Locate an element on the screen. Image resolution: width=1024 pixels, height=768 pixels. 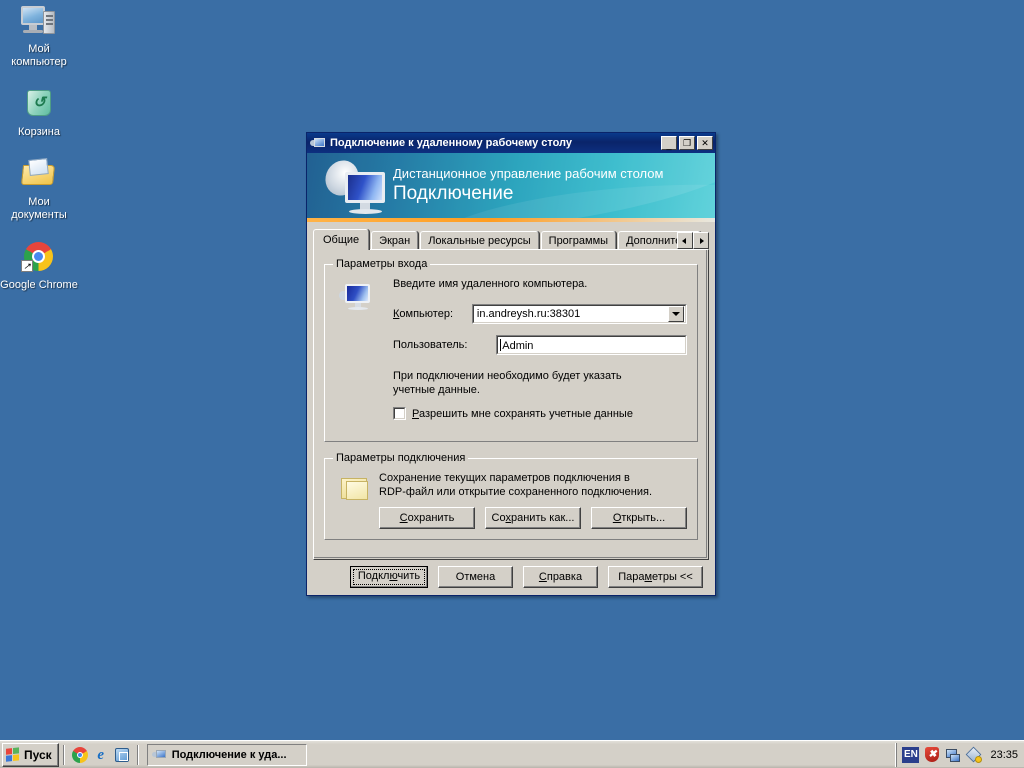
window-title: Подключение к удаленному рабочему столу is located at coordinates (451, 143).